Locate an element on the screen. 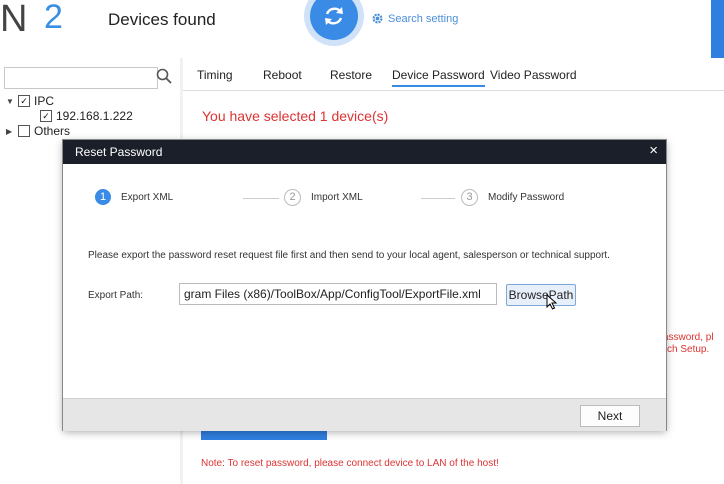 The width and height of the screenshot is (724, 484). tab-video-password: Video Password is located at coordinates (533, 75).